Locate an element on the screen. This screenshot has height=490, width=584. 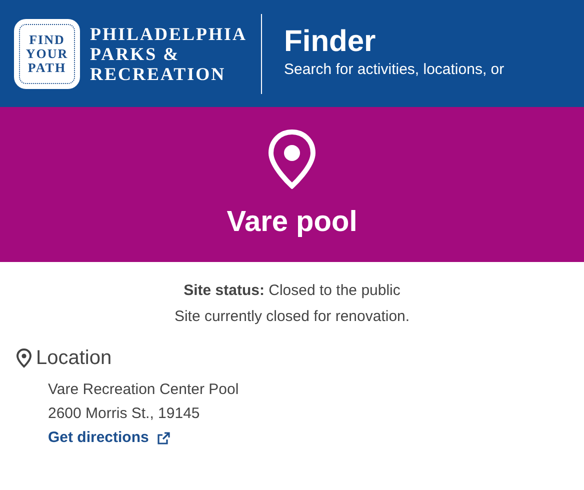
external-link-icon is located at coordinates (163, 438).